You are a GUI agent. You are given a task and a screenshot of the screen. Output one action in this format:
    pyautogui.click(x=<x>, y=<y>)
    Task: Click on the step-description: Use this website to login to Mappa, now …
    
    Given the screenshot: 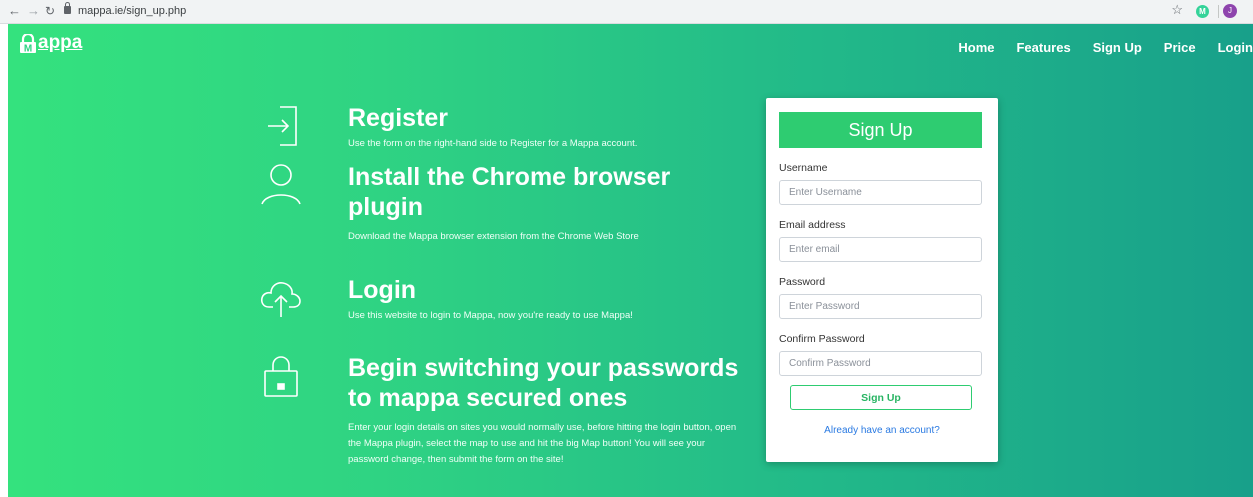 What is the action you would take?
    pyautogui.click(x=490, y=315)
    